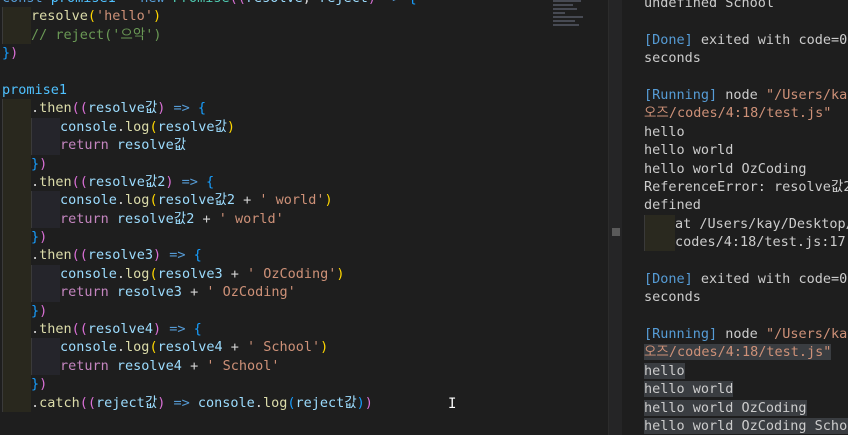 The image size is (848, 435). I want to click on output-text: defined, so click(672, 205).